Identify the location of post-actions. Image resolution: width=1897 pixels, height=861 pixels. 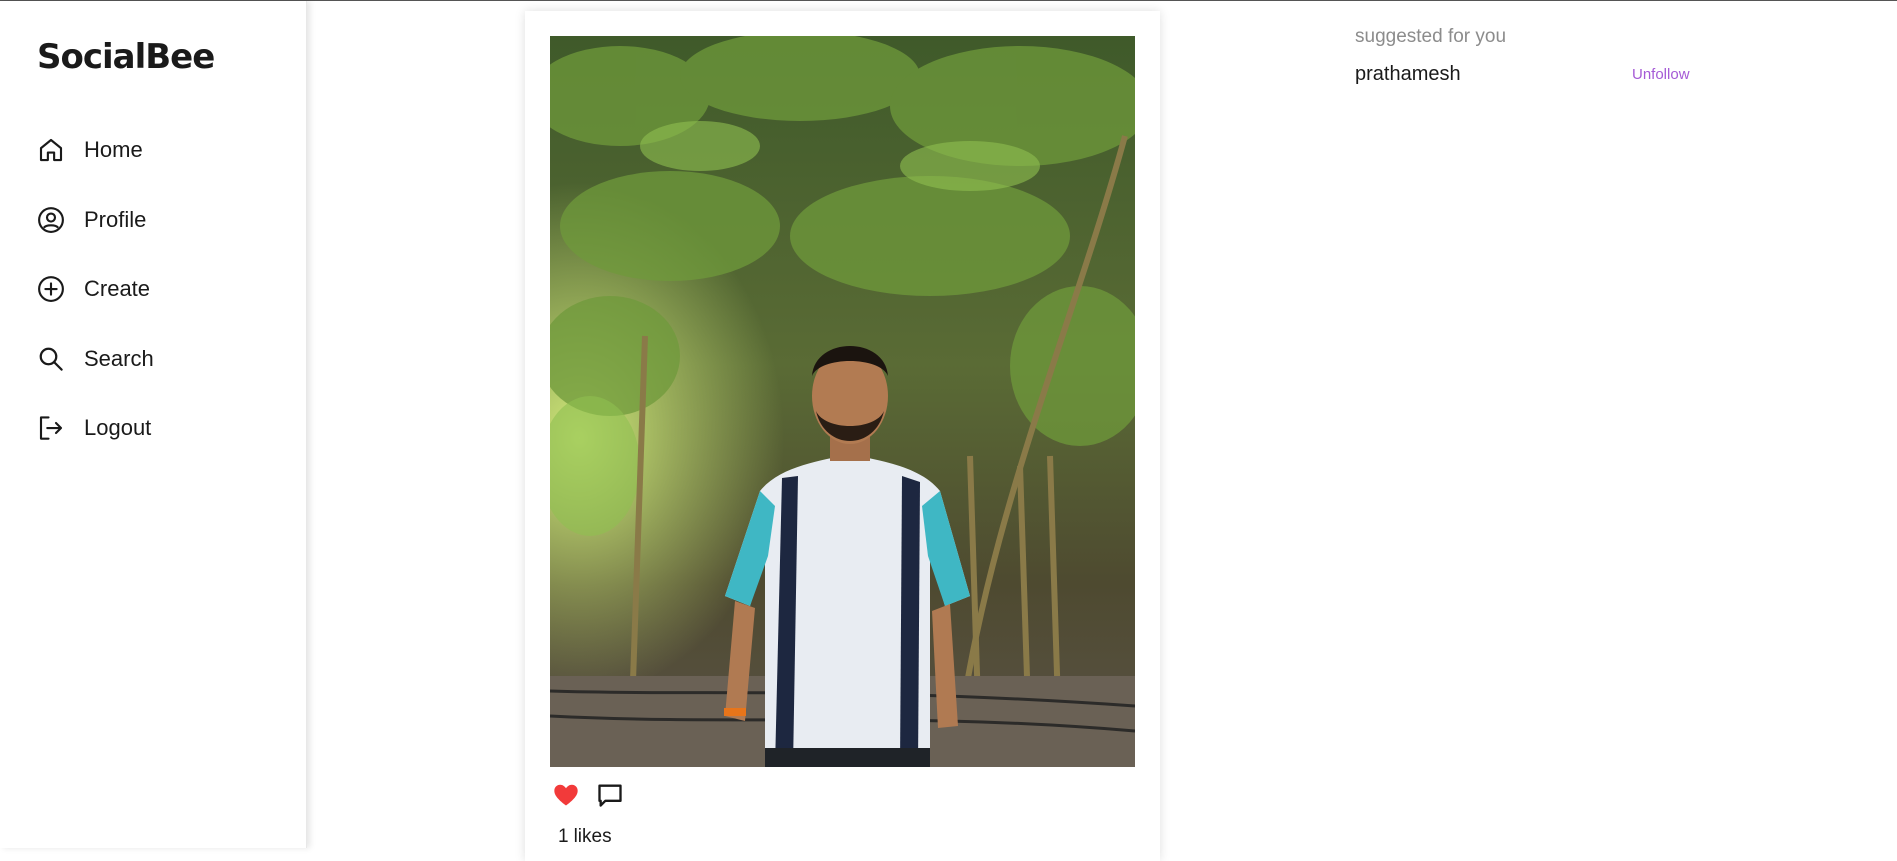
(596, 795).